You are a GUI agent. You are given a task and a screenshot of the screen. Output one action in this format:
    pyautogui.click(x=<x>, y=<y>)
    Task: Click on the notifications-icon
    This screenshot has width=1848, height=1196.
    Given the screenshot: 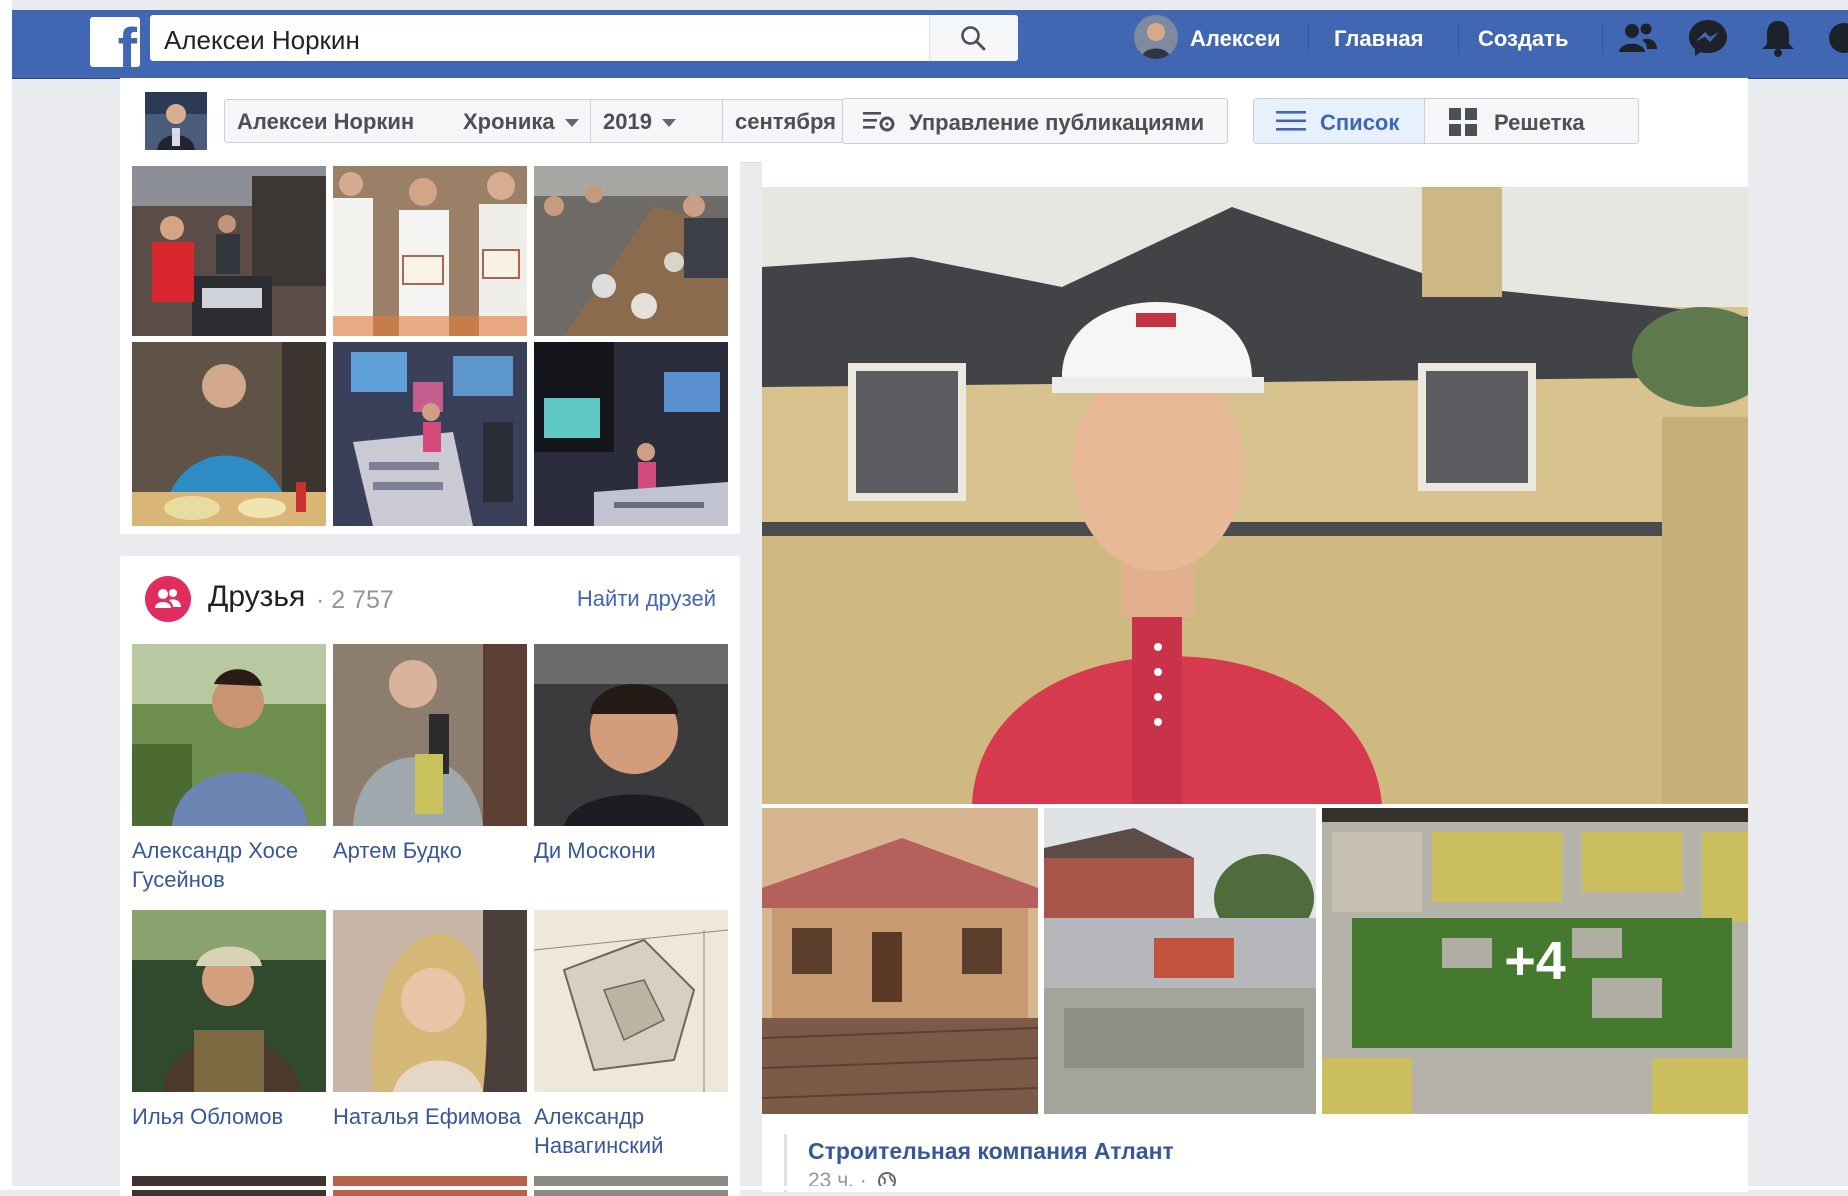 What is the action you would take?
    pyautogui.click(x=1778, y=38)
    